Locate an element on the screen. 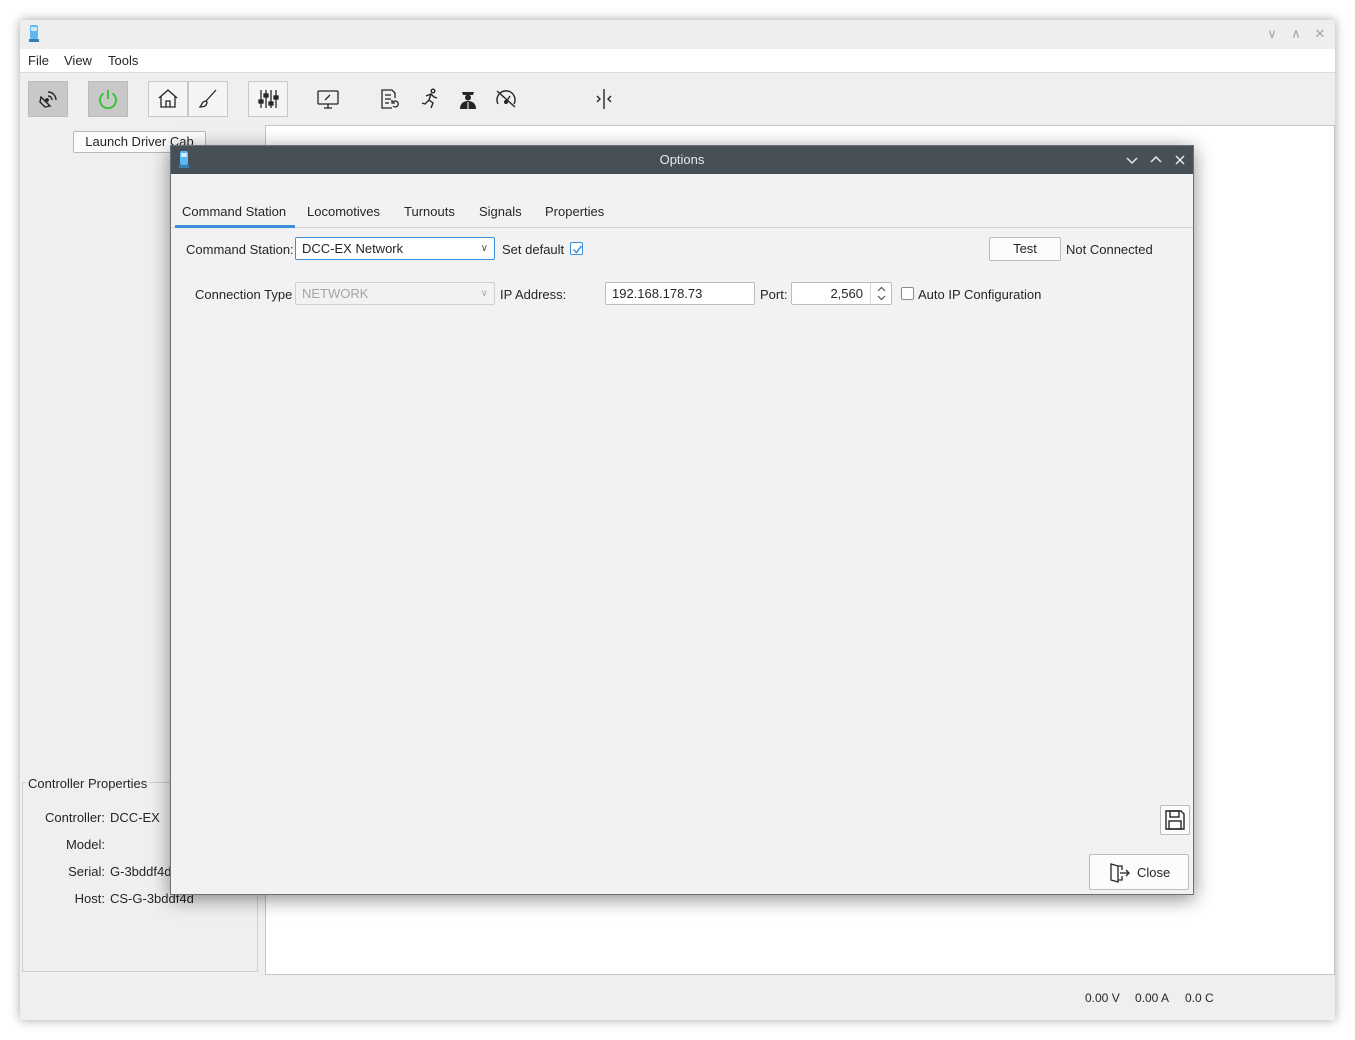 This screenshot has height=1040, width=1355. home-button is located at coordinates (168, 99).